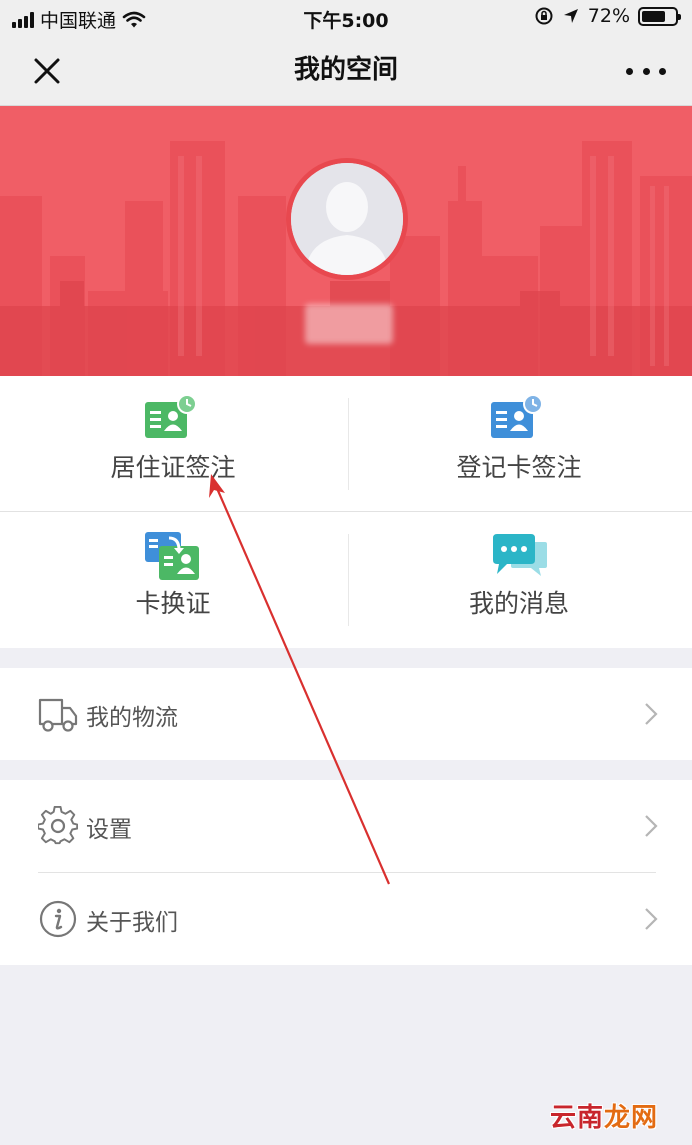 The height and width of the screenshot is (1145, 692). I want to click on default-avatar-icon, so click(347, 219).